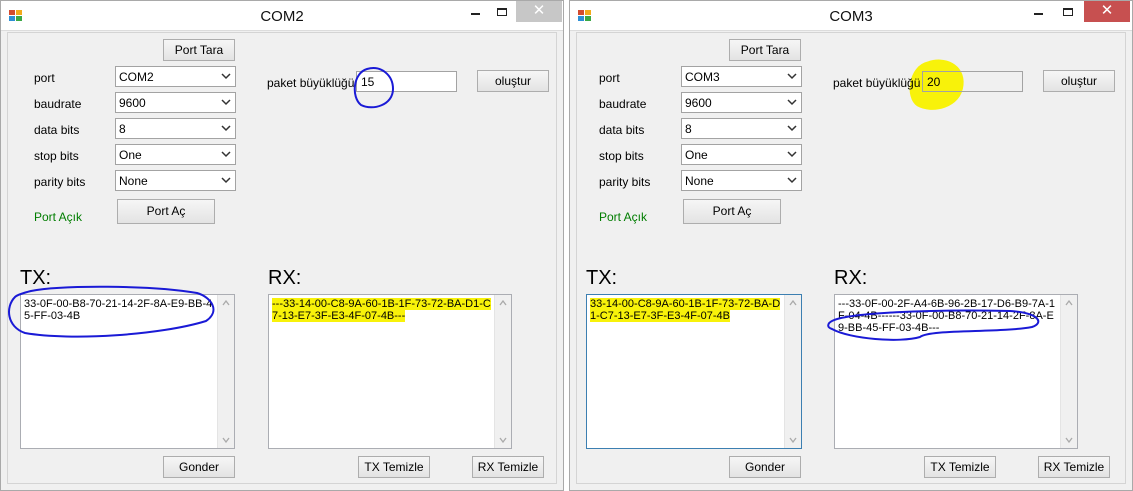 The width and height of the screenshot is (1133, 491). Describe the element at coordinates (136, 77) in the screenshot. I see `port-value: COM2` at that location.